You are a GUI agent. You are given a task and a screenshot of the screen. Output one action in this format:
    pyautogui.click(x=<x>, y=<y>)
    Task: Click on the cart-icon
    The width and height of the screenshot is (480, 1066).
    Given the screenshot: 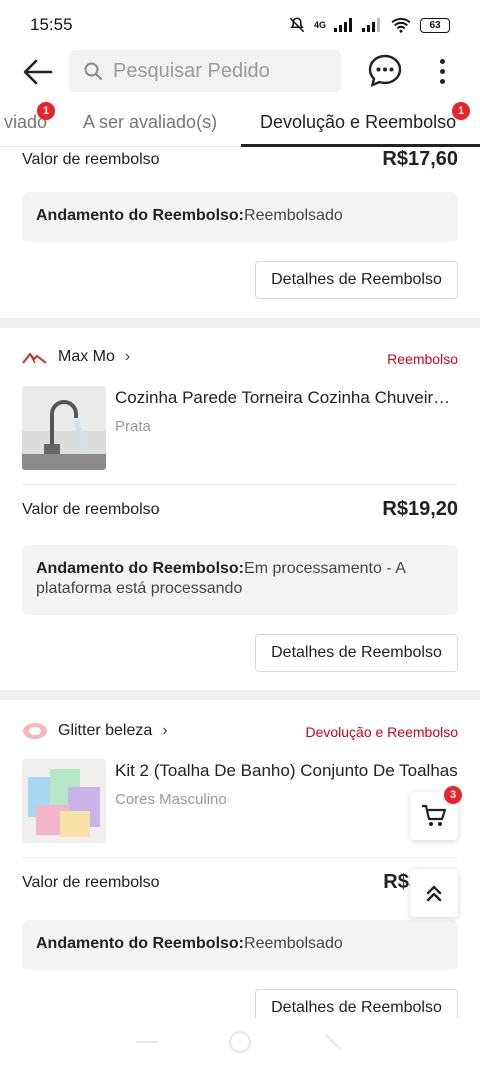 What is the action you would take?
    pyautogui.click(x=434, y=815)
    